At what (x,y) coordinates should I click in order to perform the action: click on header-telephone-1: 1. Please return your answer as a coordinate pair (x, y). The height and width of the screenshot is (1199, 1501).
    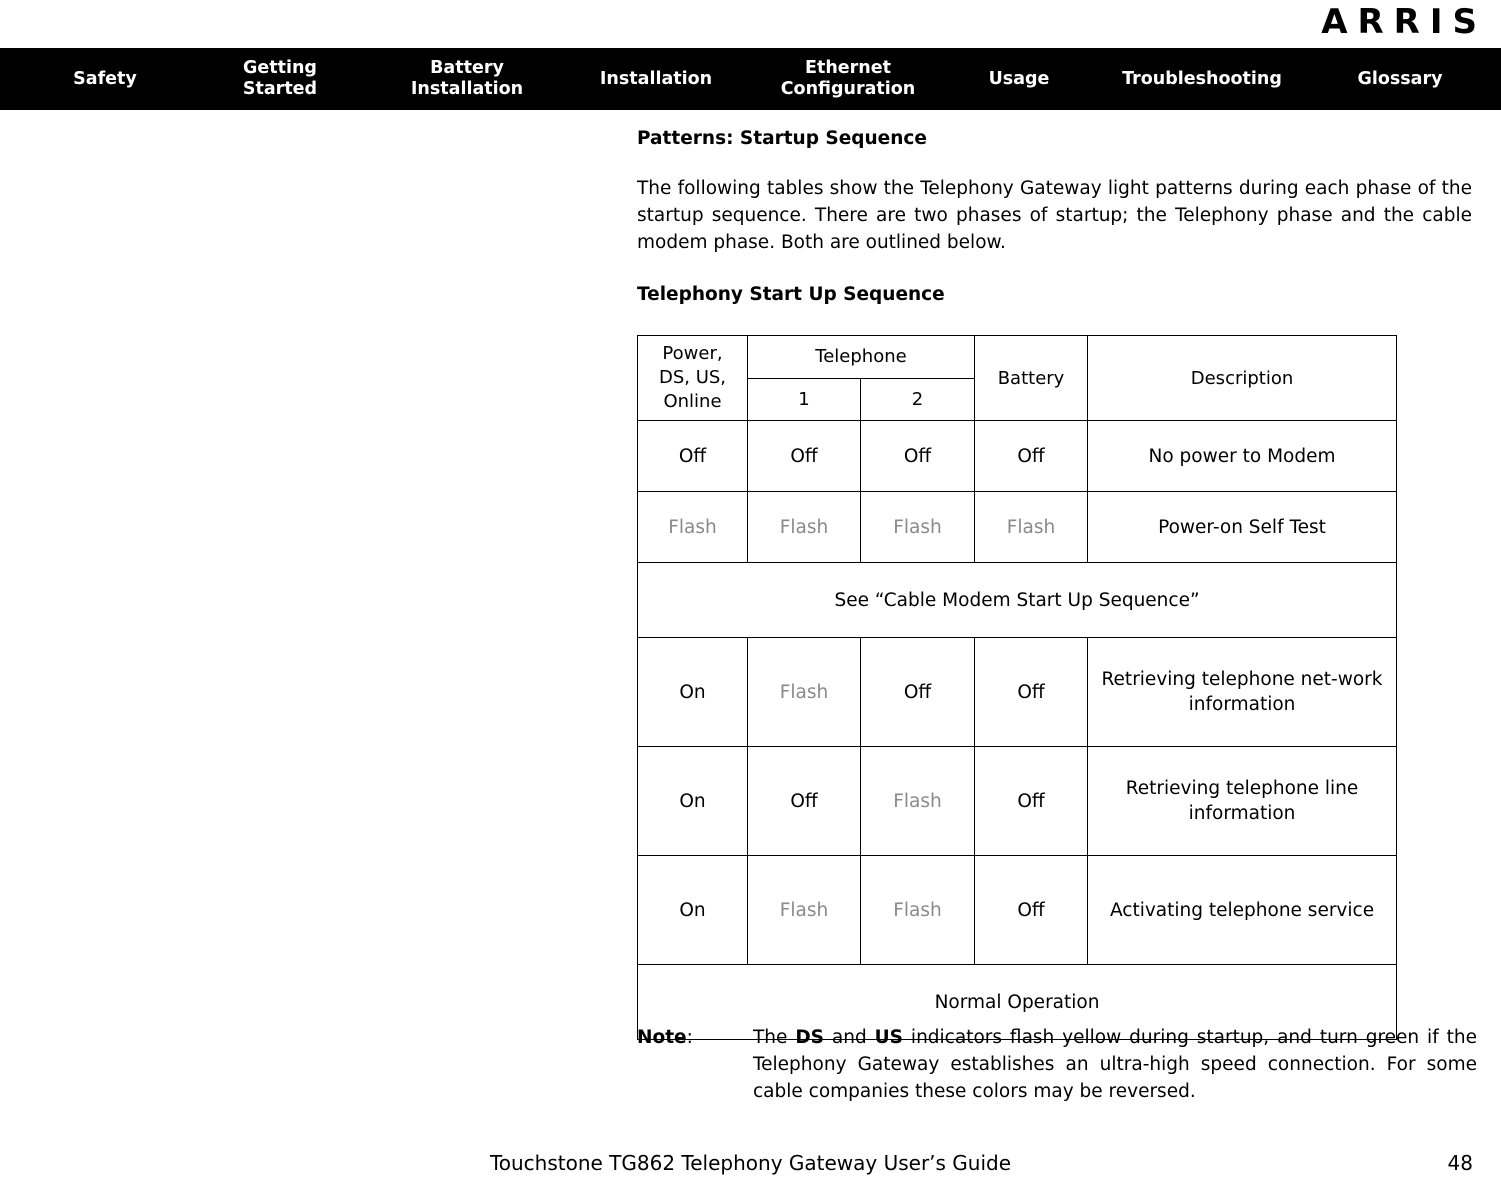
    Looking at the image, I should click on (804, 399).